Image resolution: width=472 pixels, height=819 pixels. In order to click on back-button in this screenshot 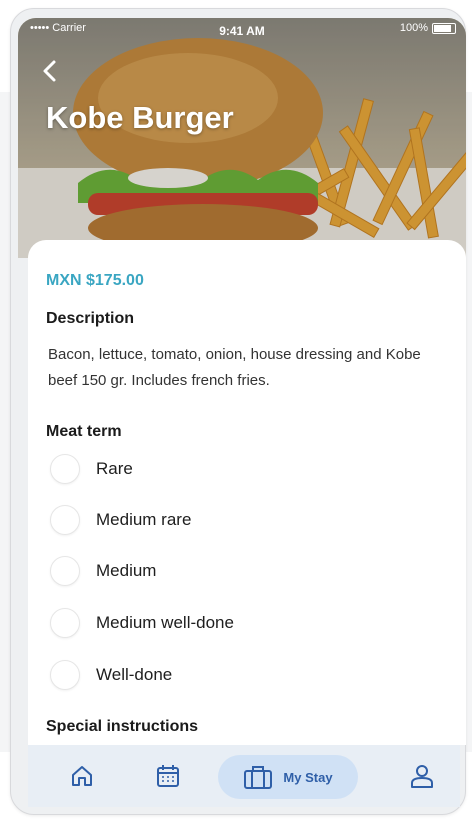, I will do `click(52, 72)`.